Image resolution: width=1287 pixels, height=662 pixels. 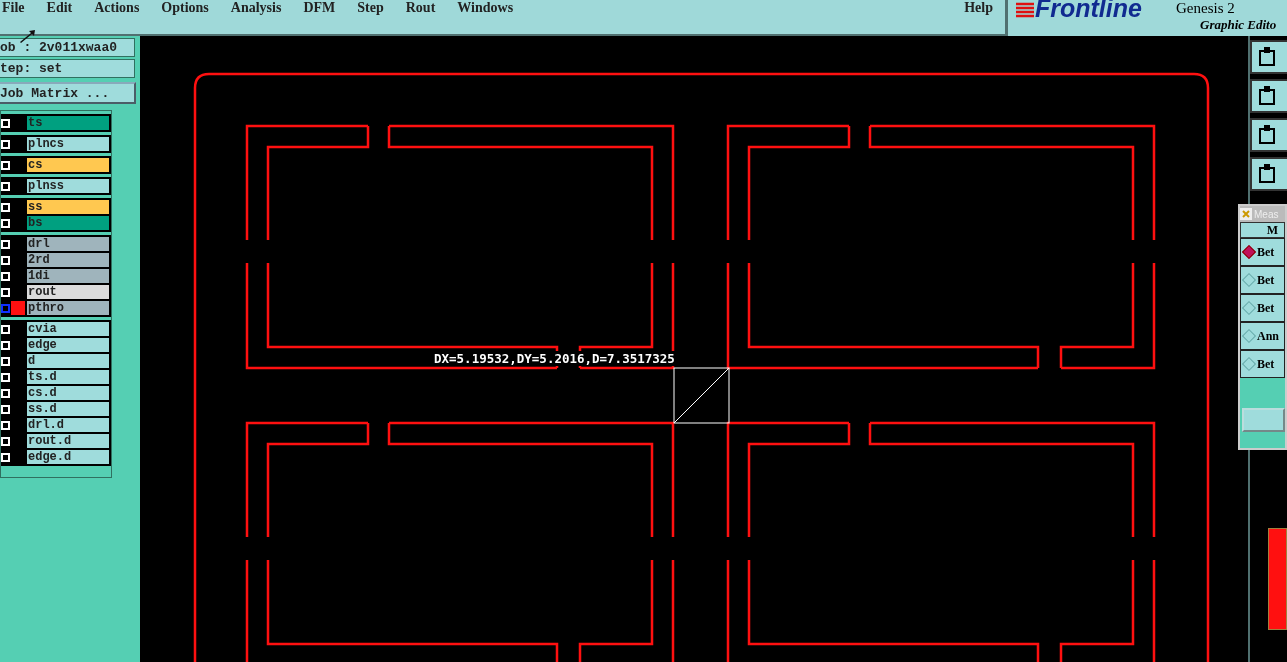 I want to click on layer-name: cs, so click(x=68, y=165).